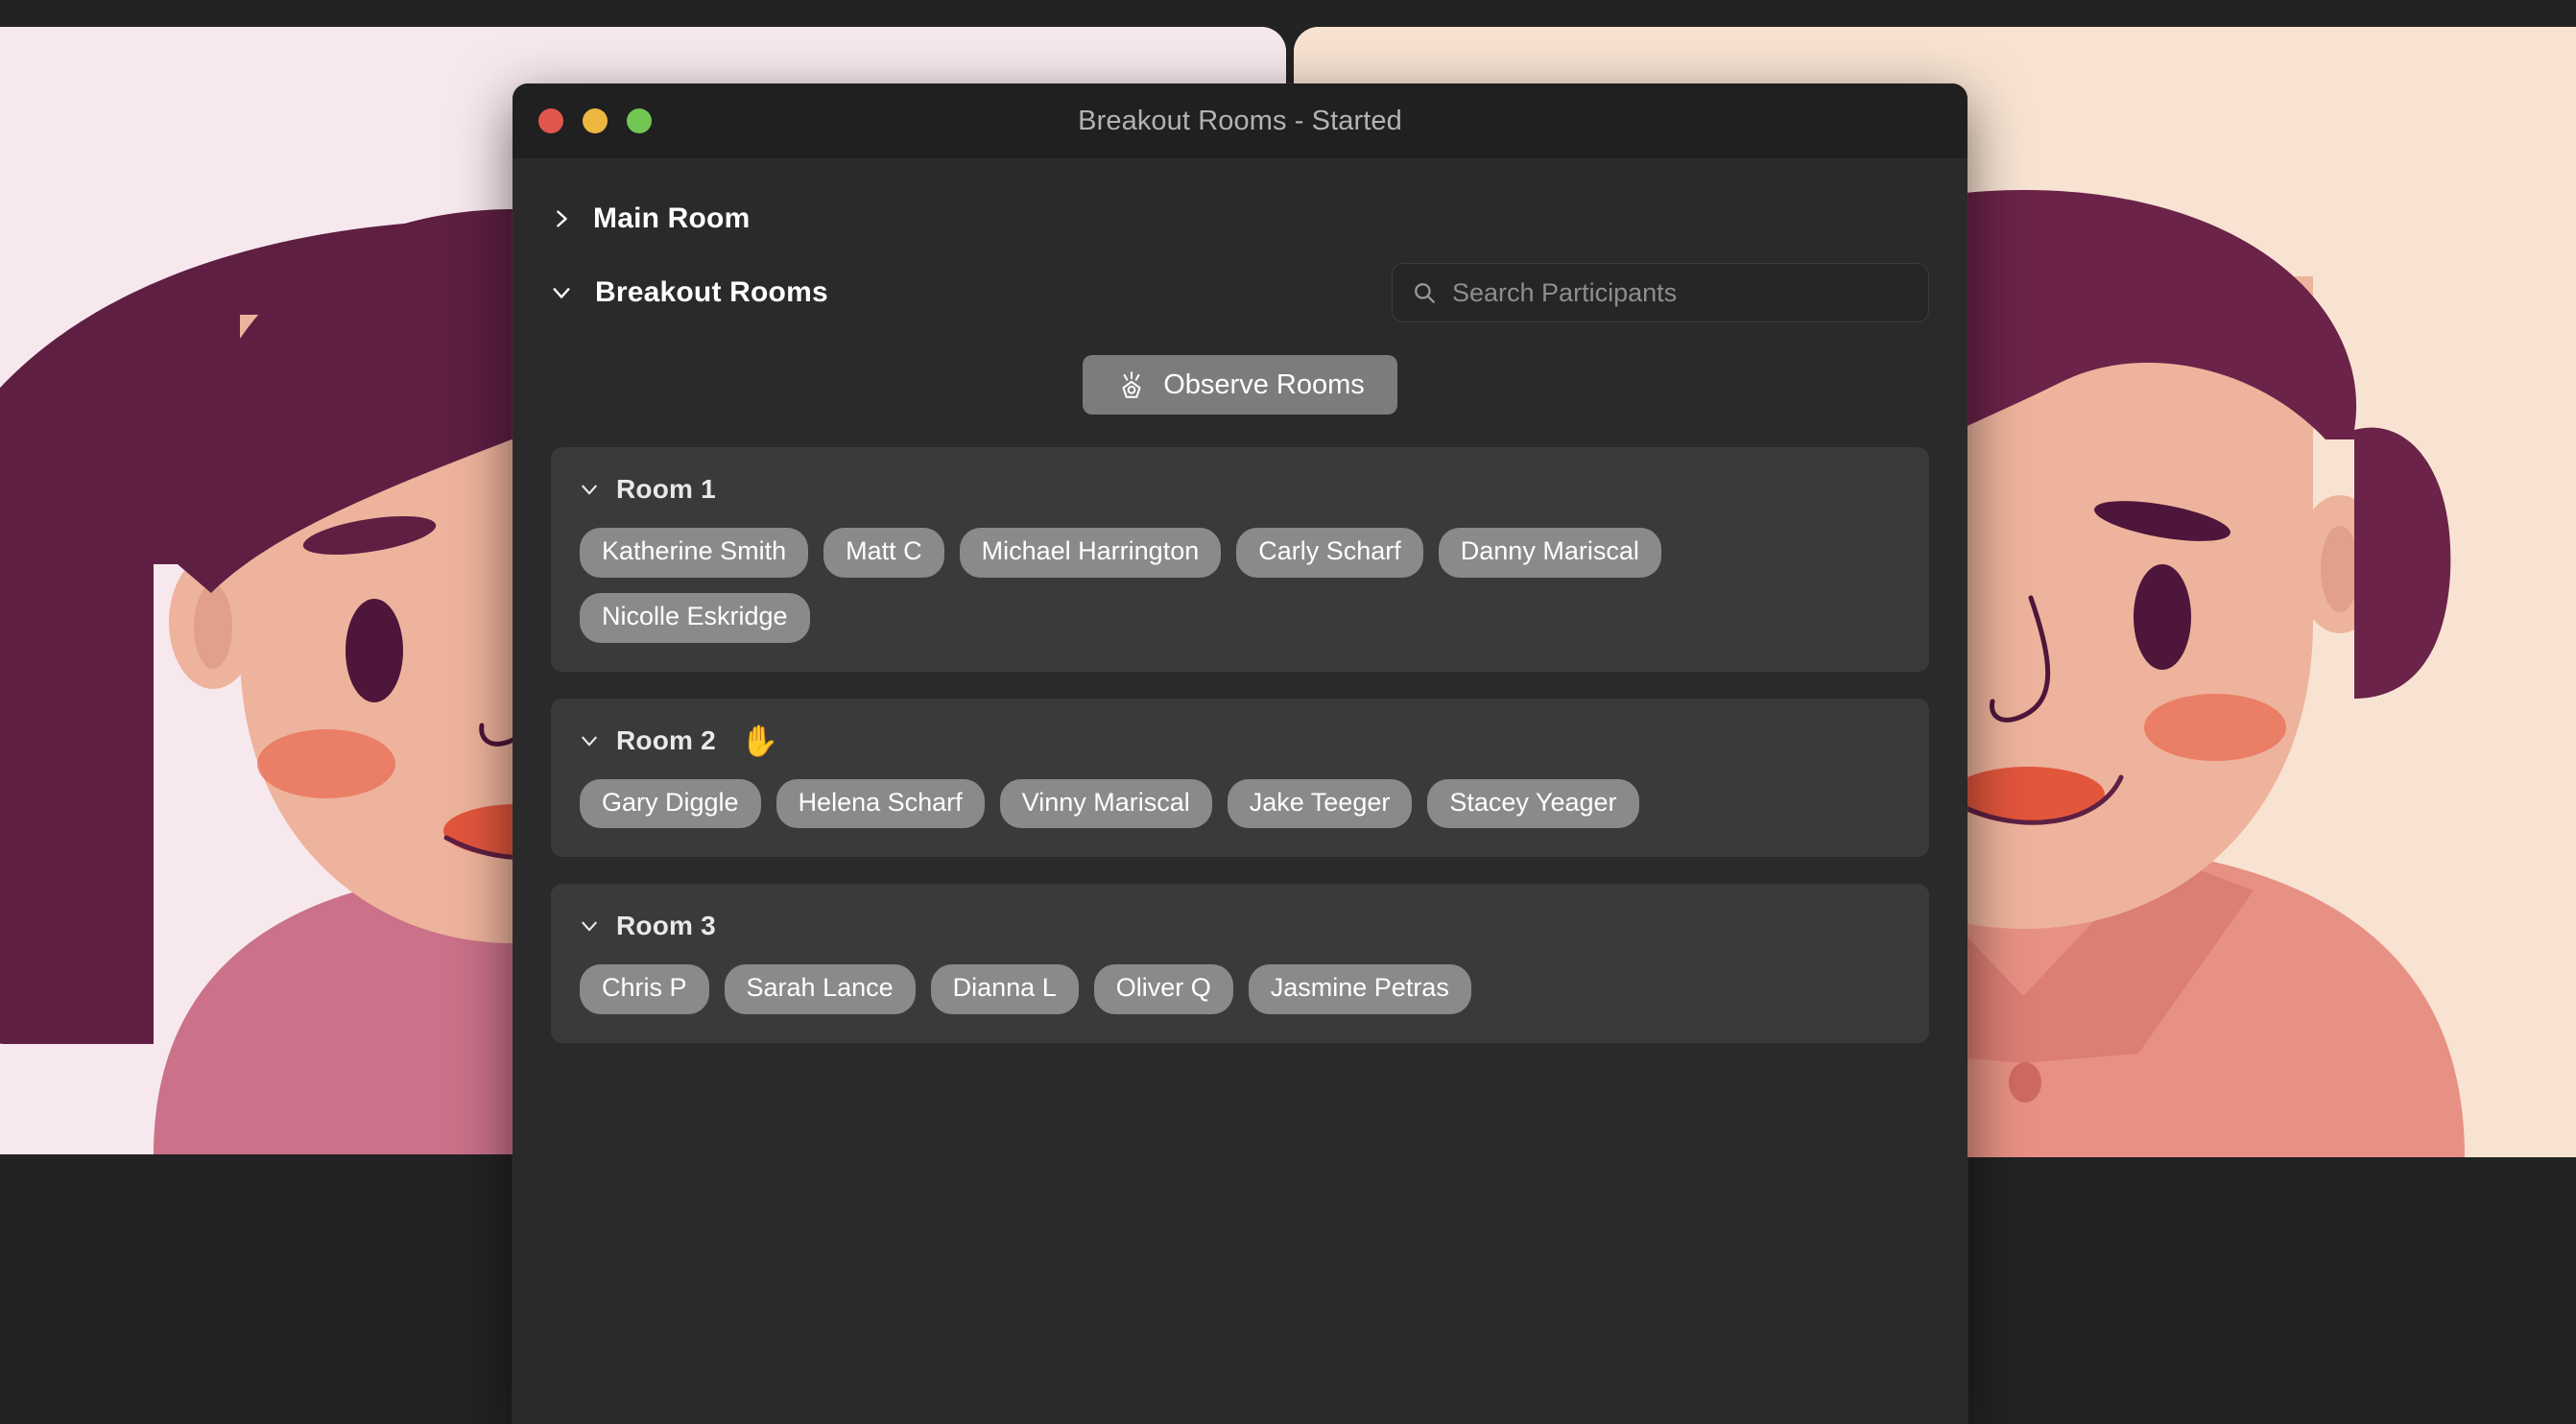  What do you see at coordinates (1240, 740) in the screenshot?
I see `room-header: Room 2 ✋` at bounding box center [1240, 740].